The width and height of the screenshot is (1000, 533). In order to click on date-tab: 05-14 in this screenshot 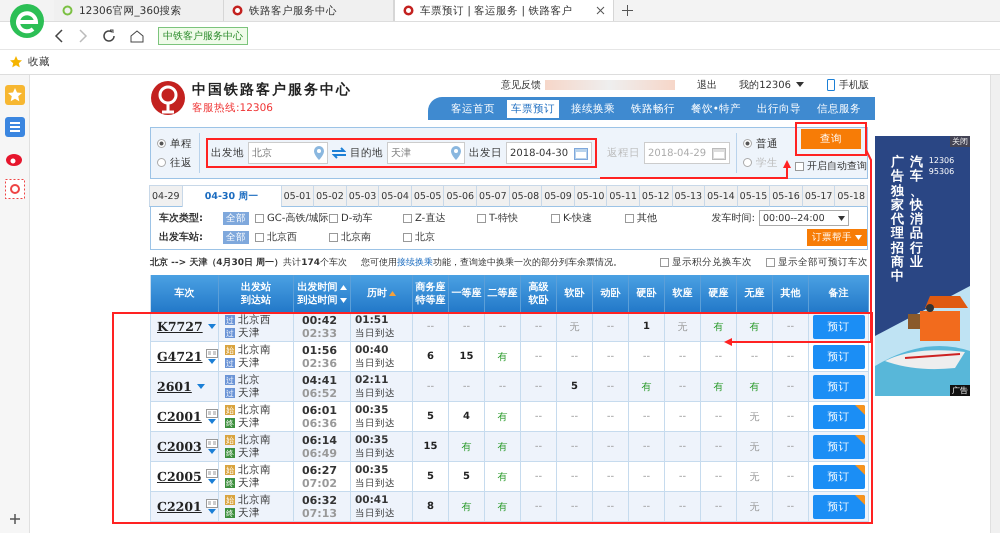, I will do `click(721, 196)`.